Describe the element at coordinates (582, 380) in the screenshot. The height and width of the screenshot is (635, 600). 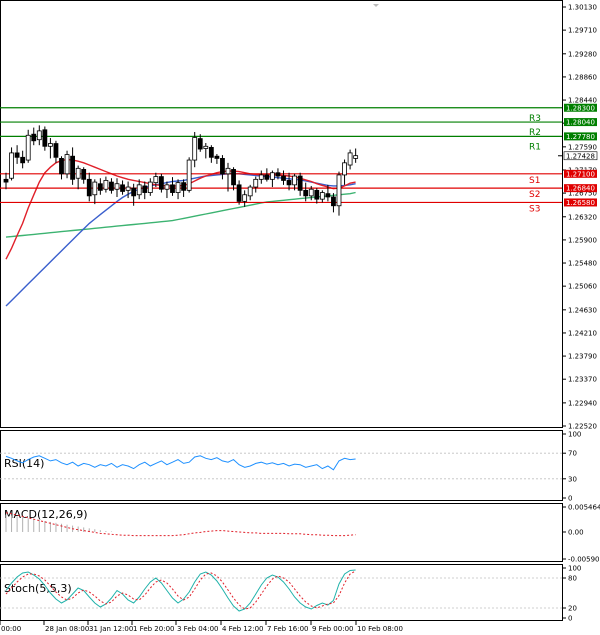
I see `price-tick-label: 1.23370` at that location.